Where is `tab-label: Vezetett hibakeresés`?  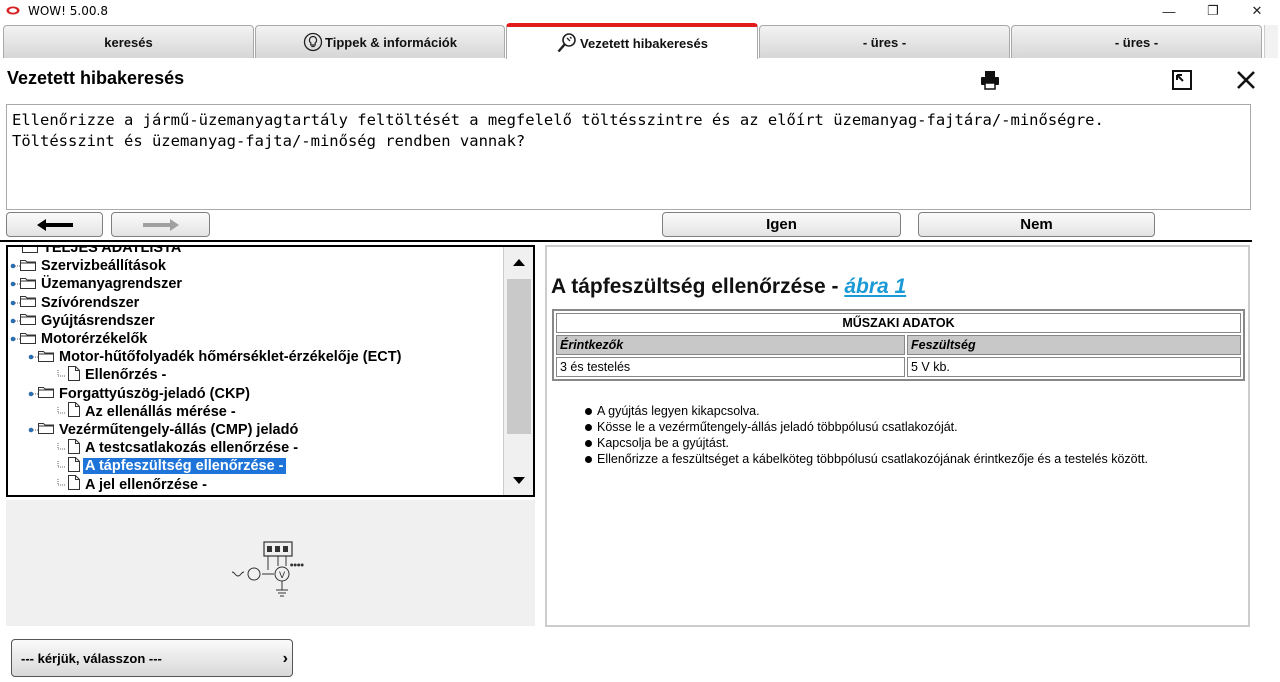
tab-label: Vezetett hibakeresés is located at coordinates (644, 43).